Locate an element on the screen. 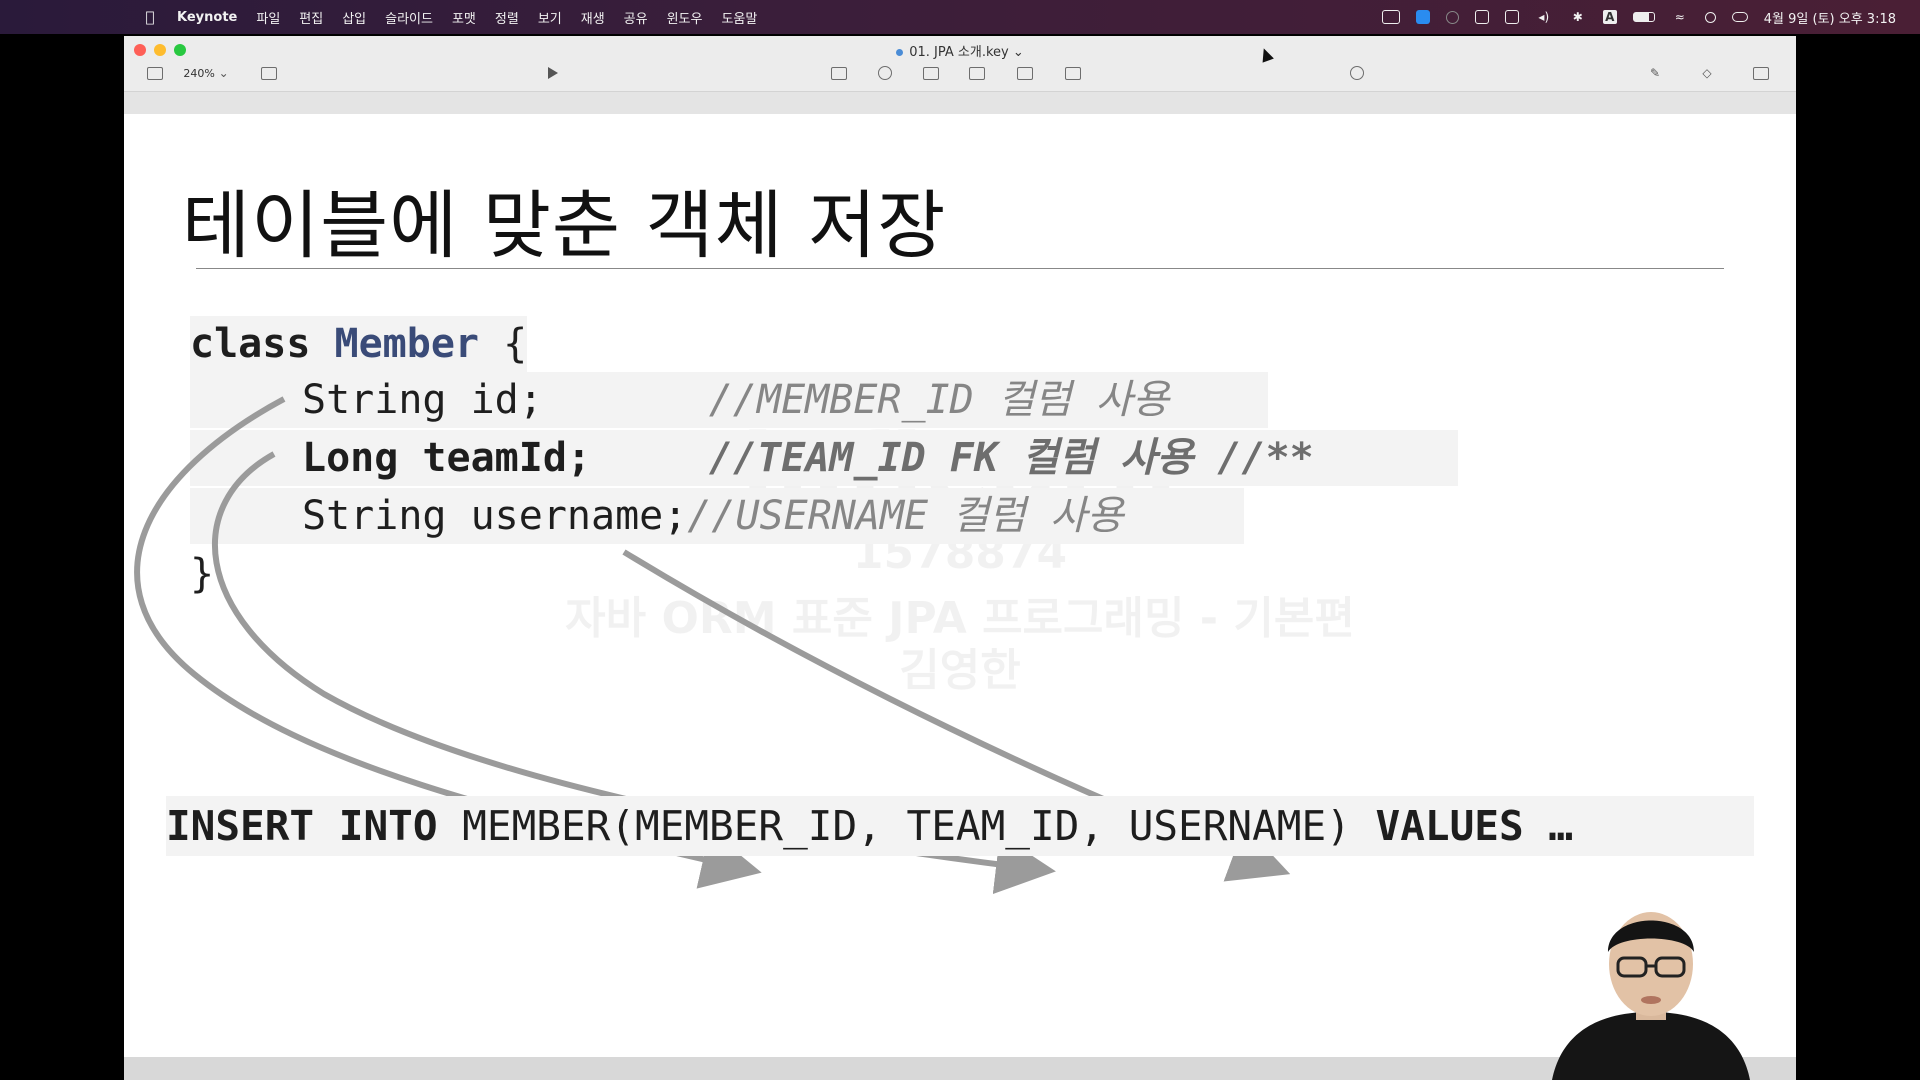 The width and height of the screenshot is (1920, 1080). collaborate-icon is located at coordinates (1357, 73).